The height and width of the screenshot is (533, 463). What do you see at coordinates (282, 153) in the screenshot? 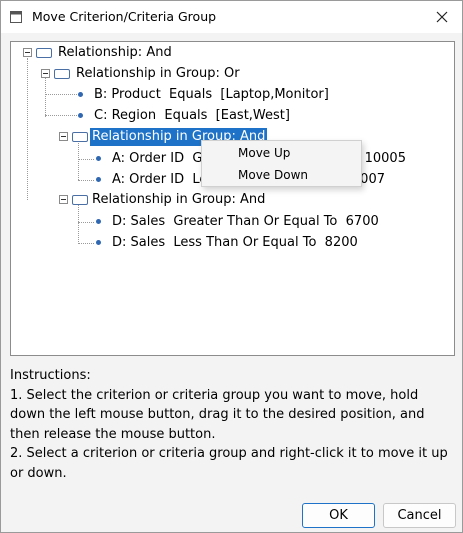
I see `menu-item-move-up: Move Up` at bounding box center [282, 153].